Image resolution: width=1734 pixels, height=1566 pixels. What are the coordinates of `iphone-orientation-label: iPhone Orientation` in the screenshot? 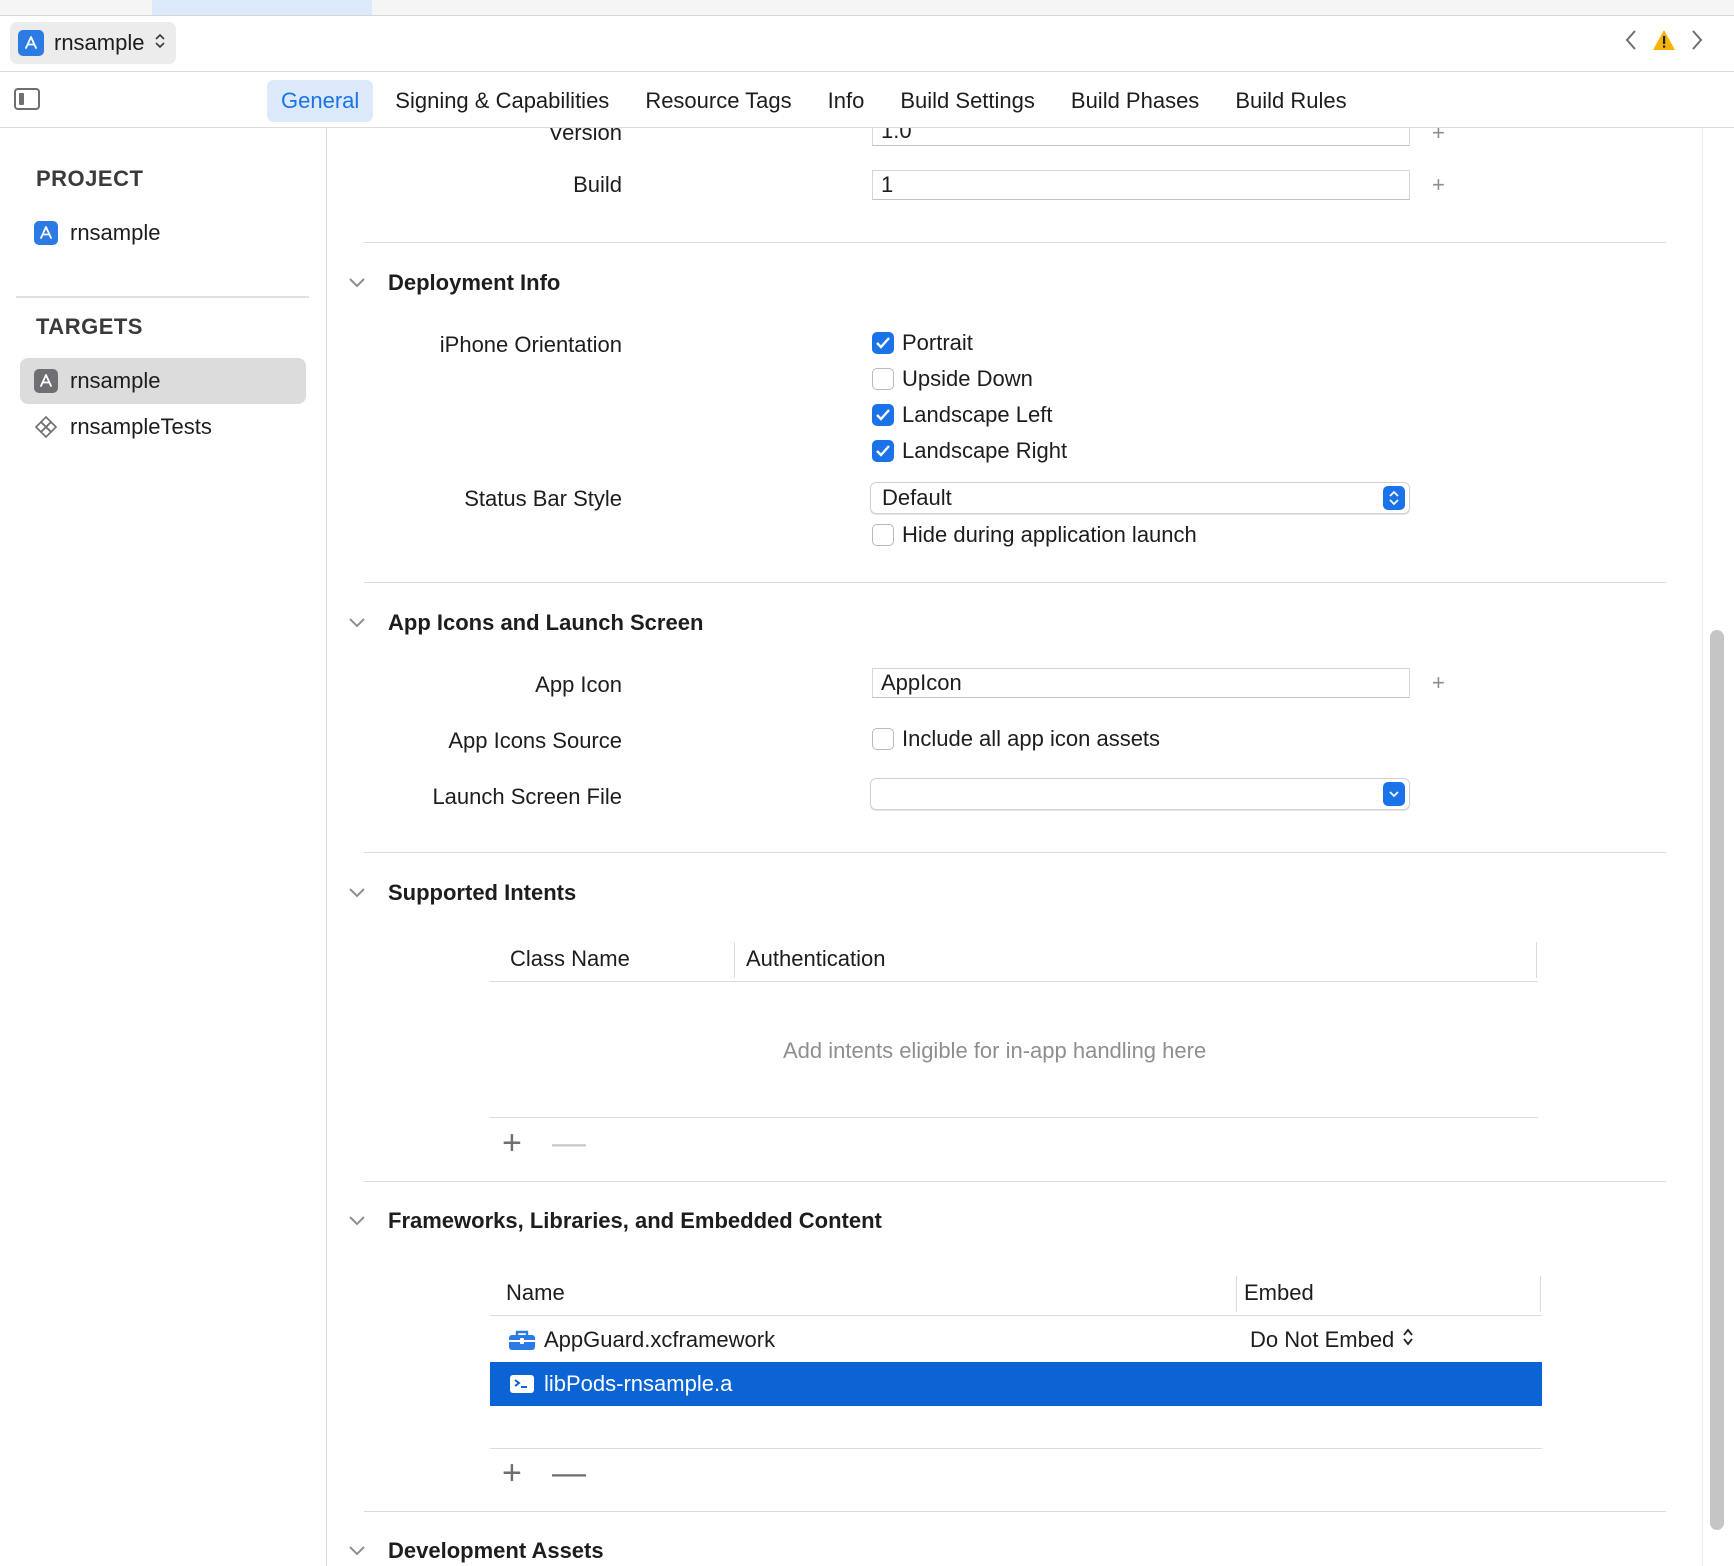 It's located at (530, 344).